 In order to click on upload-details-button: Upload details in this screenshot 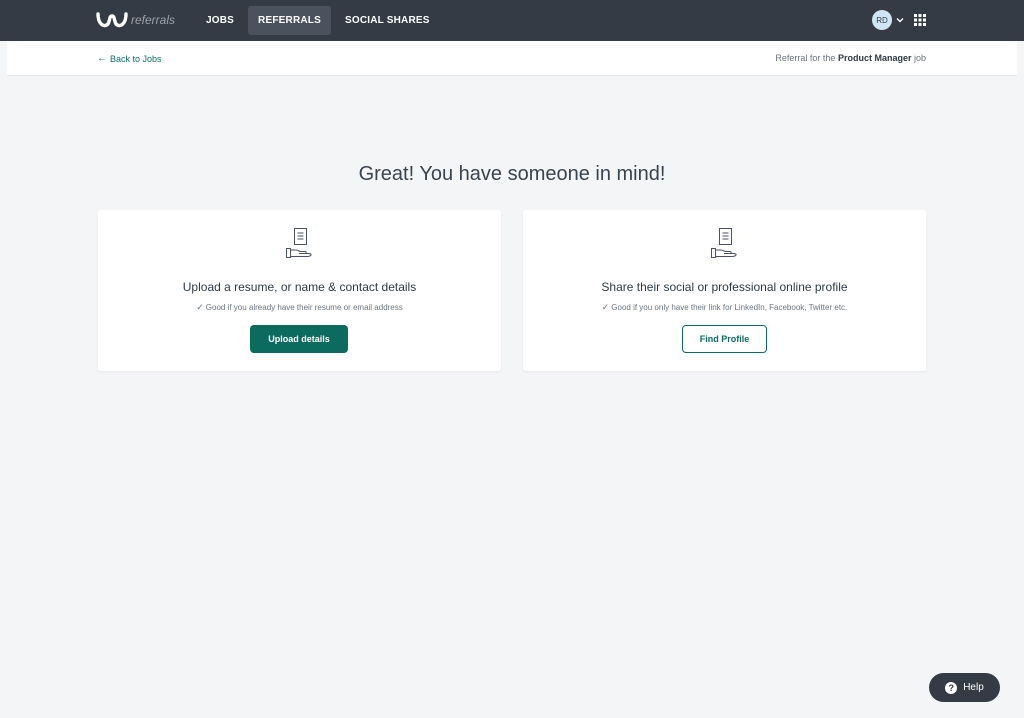, I will do `click(299, 339)`.